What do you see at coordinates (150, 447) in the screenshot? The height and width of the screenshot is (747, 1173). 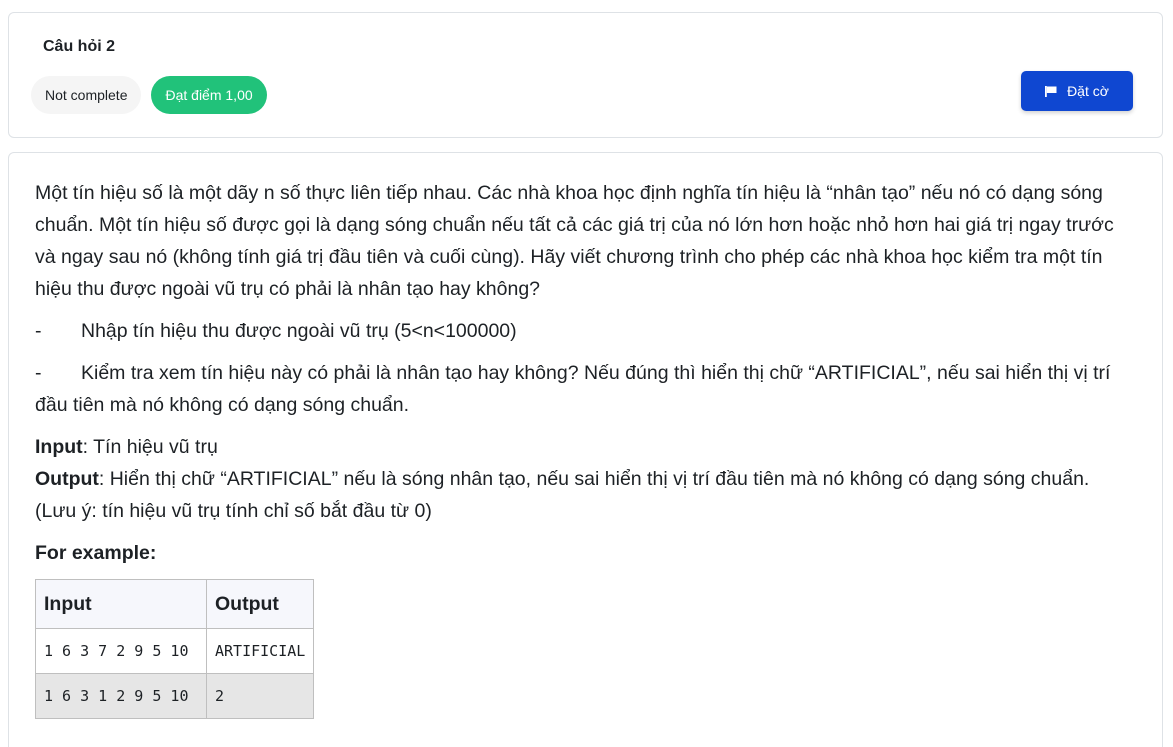 I see `input-text: : Tín hiệu vũ trụ` at bounding box center [150, 447].